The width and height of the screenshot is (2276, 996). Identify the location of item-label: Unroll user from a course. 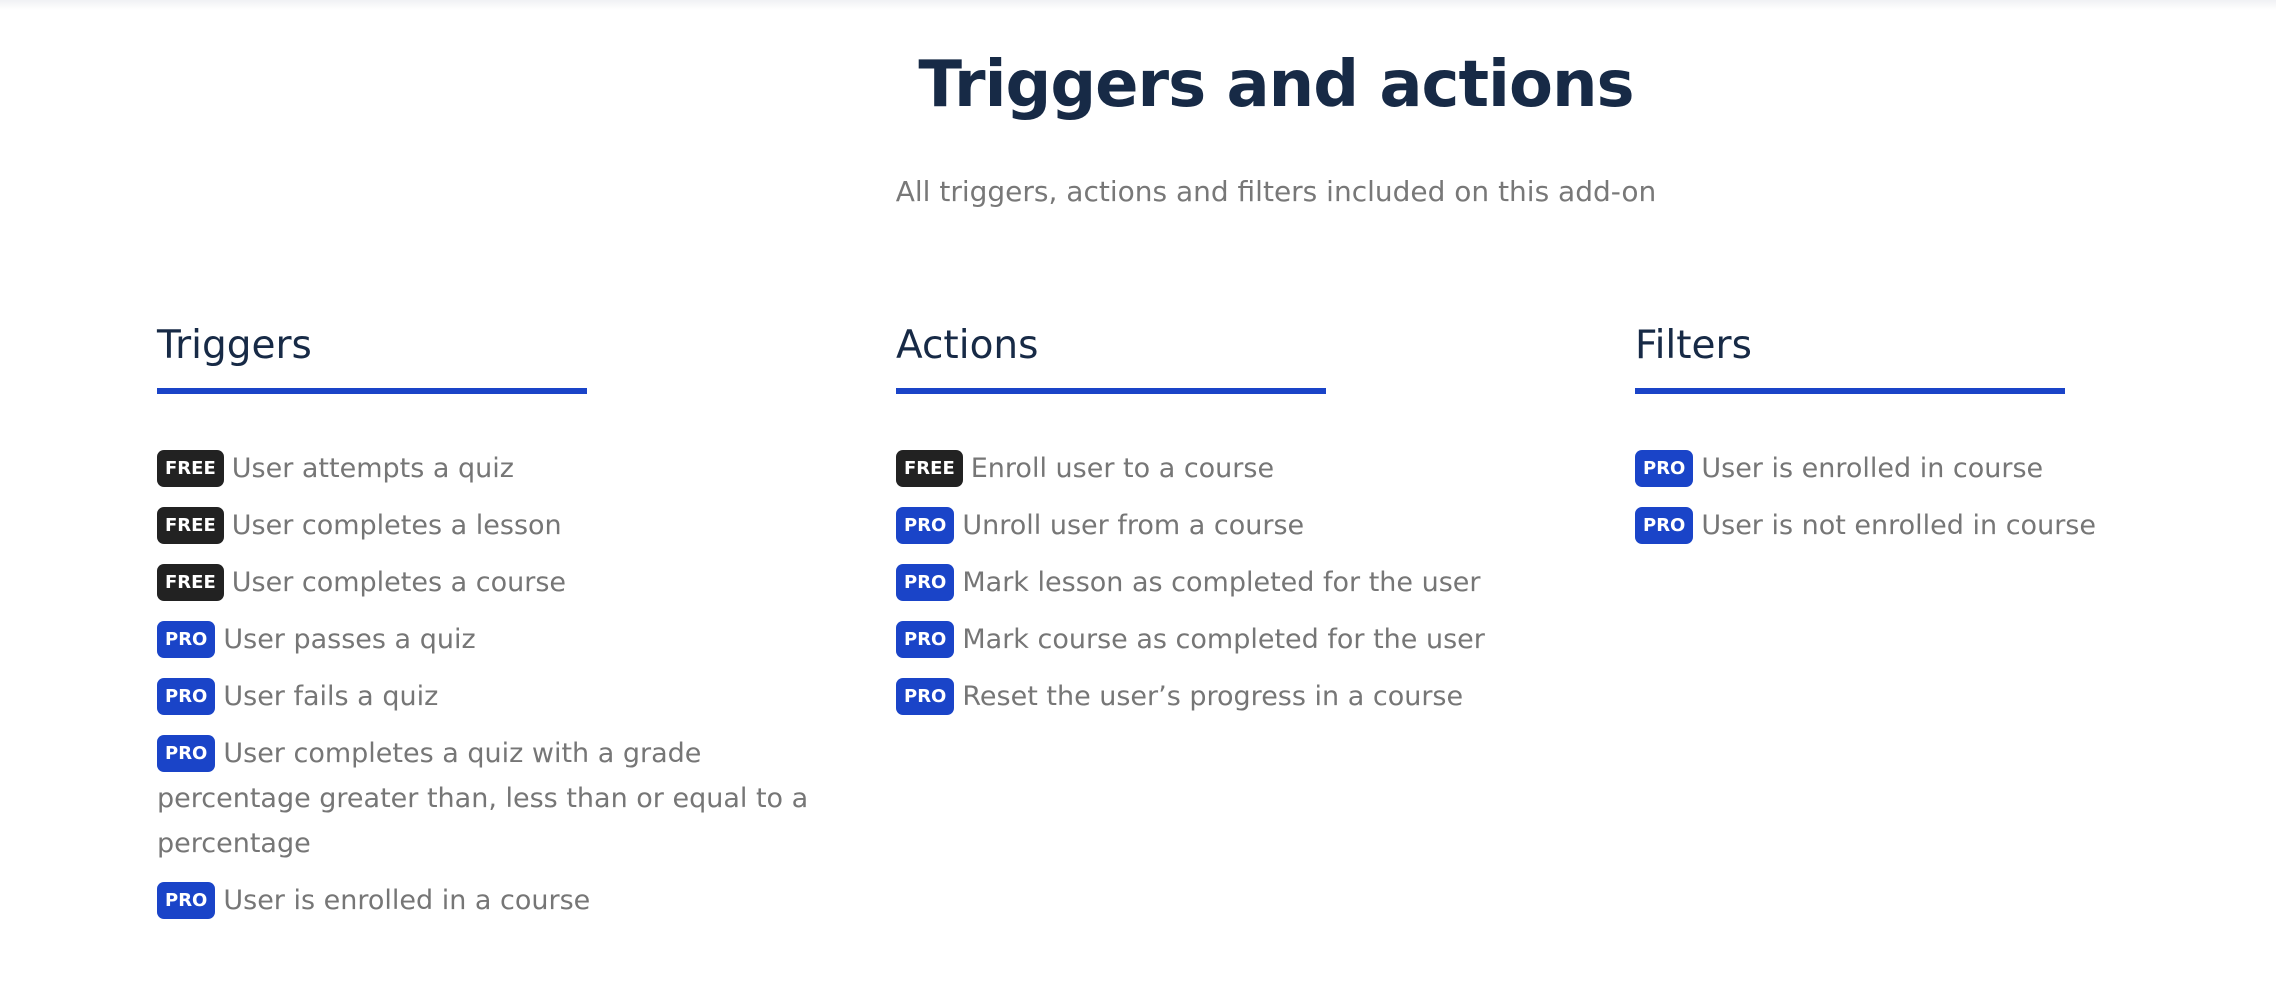
(1133, 525).